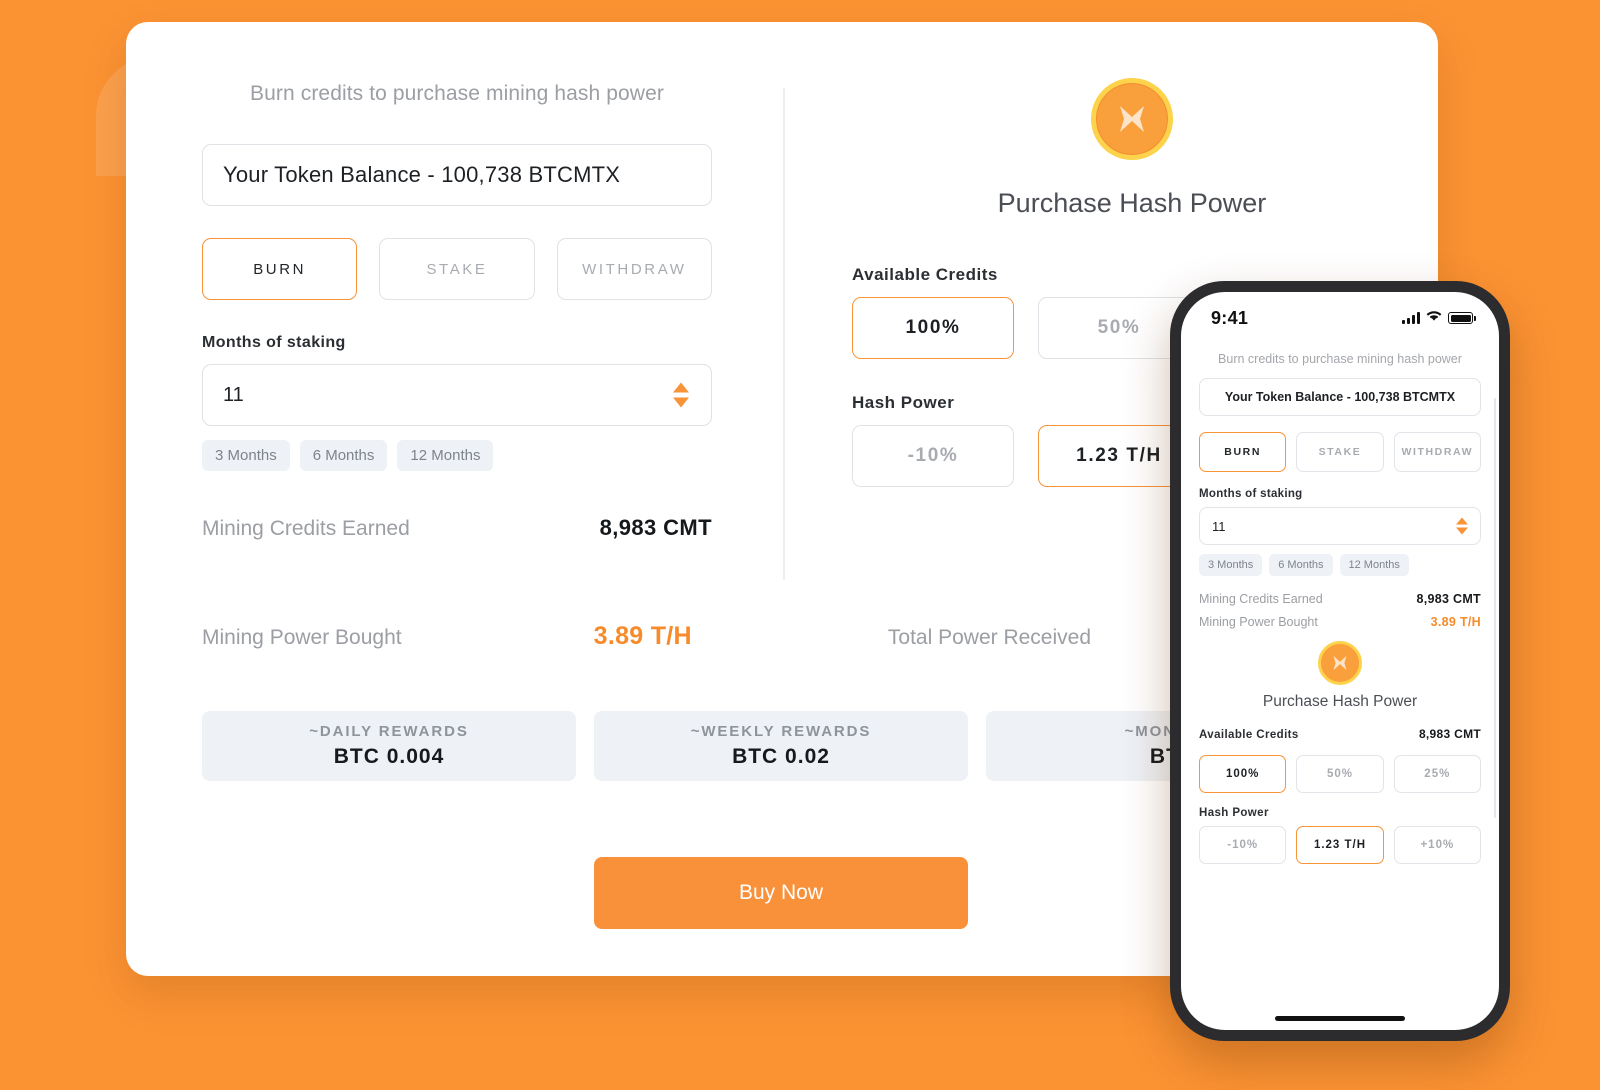  Describe the element at coordinates (1340, 526) in the screenshot. I see `phone-months-stepper: 11` at that location.